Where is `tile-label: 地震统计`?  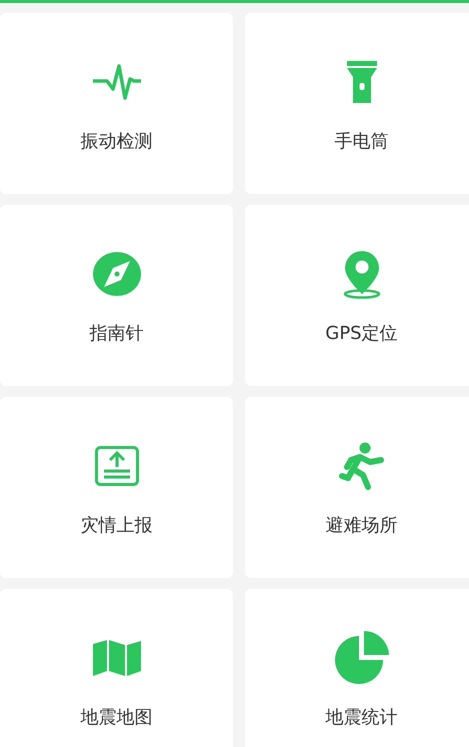 tile-label: 地震统计 is located at coordinates (362, 717).